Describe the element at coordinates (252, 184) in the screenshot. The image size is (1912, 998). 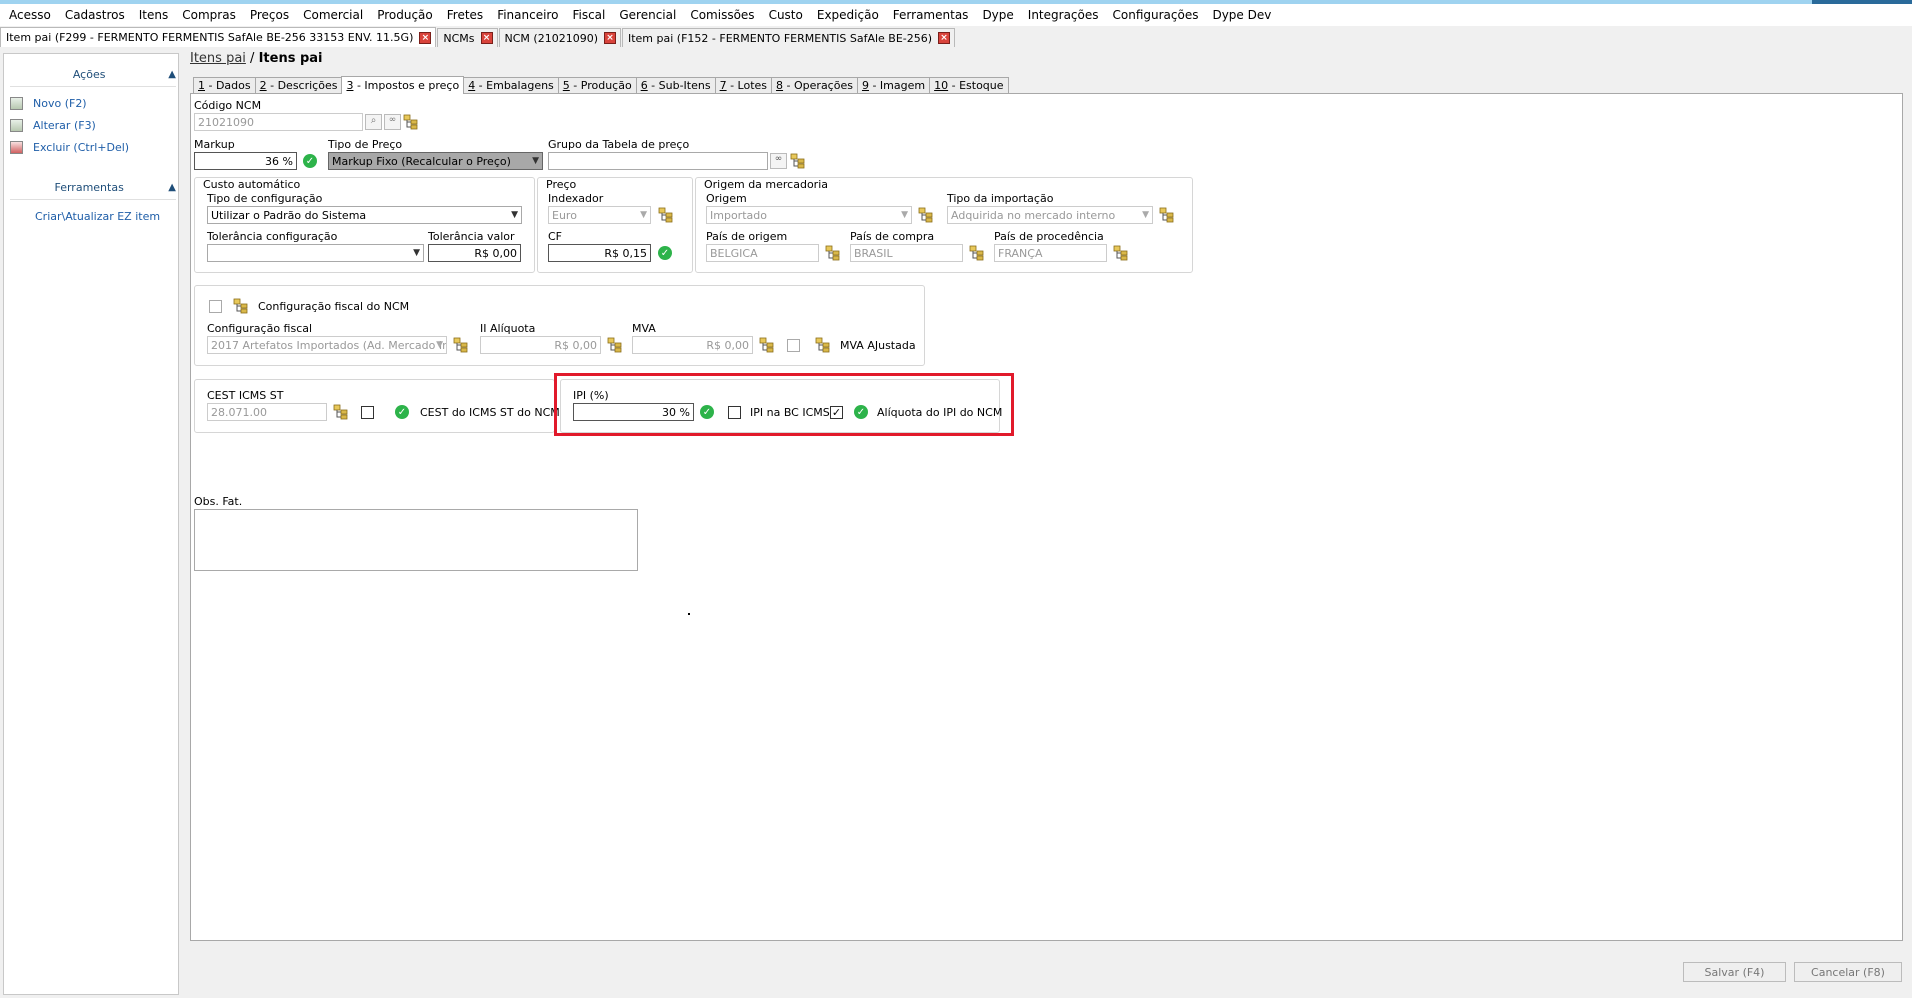
I see `custo-automatico-title: Custo automático` at that location.